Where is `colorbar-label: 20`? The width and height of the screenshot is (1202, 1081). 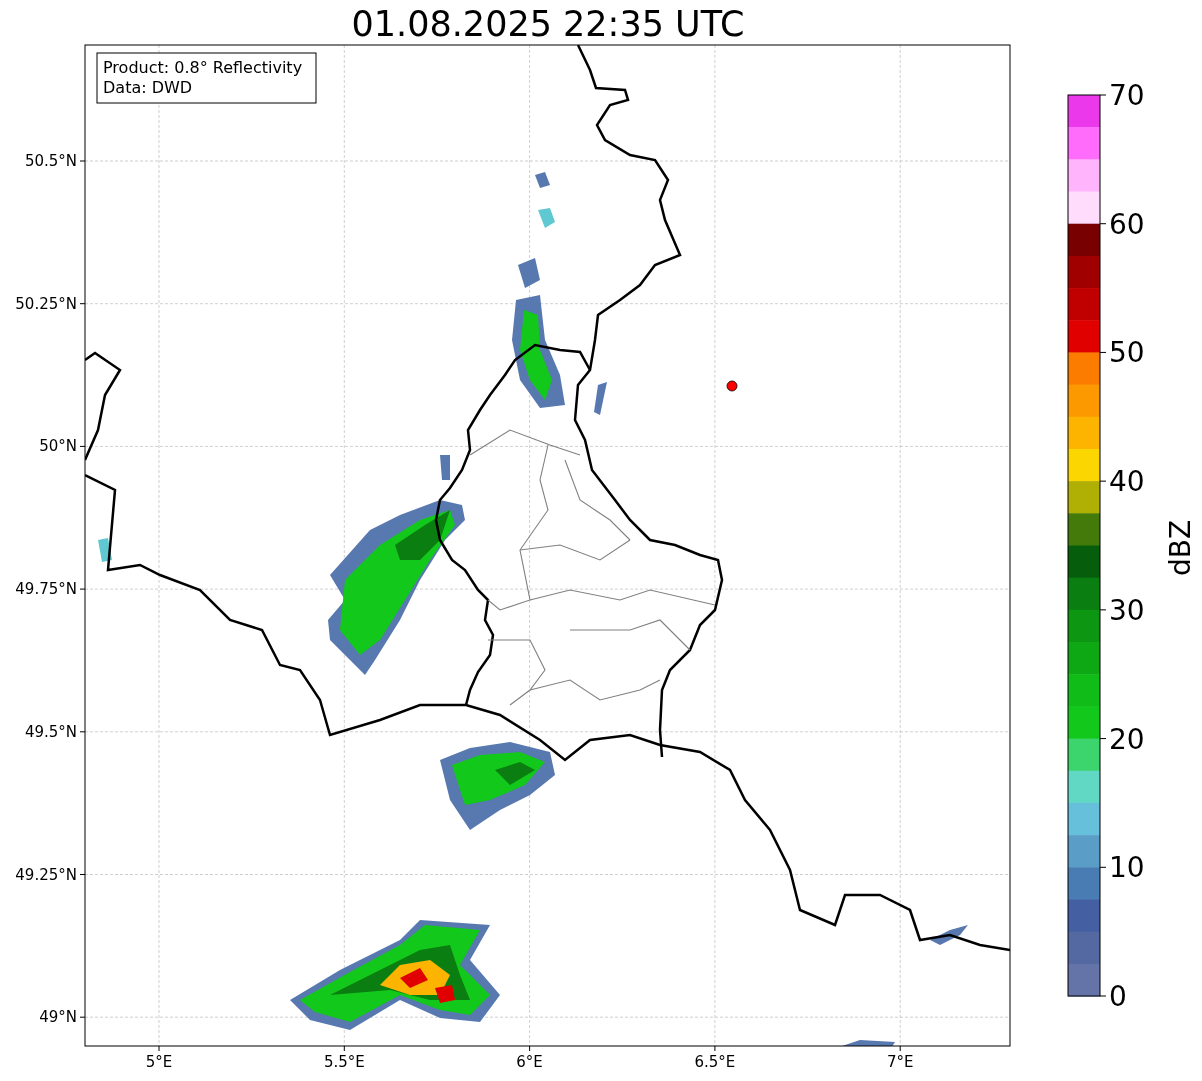 colorbar-label: 20 is located at coordinates (1127, 739).